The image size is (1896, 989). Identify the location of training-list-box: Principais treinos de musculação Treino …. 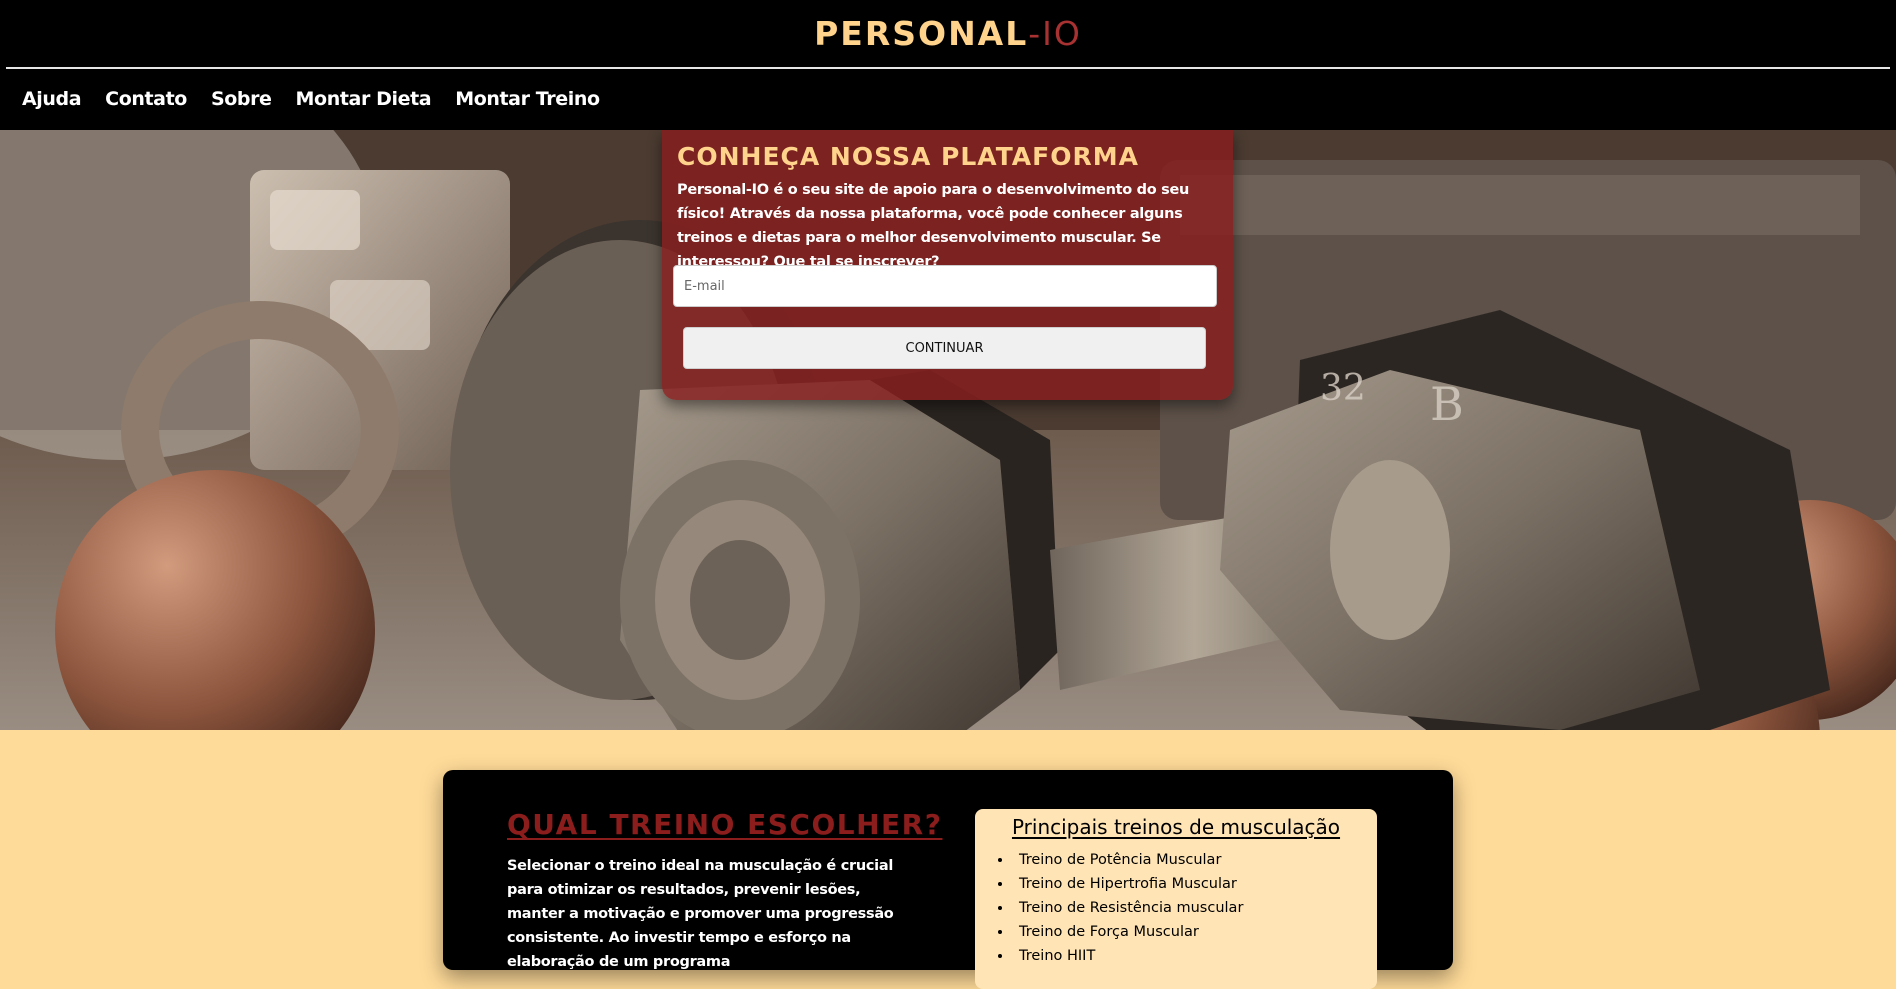
(1176, 899).